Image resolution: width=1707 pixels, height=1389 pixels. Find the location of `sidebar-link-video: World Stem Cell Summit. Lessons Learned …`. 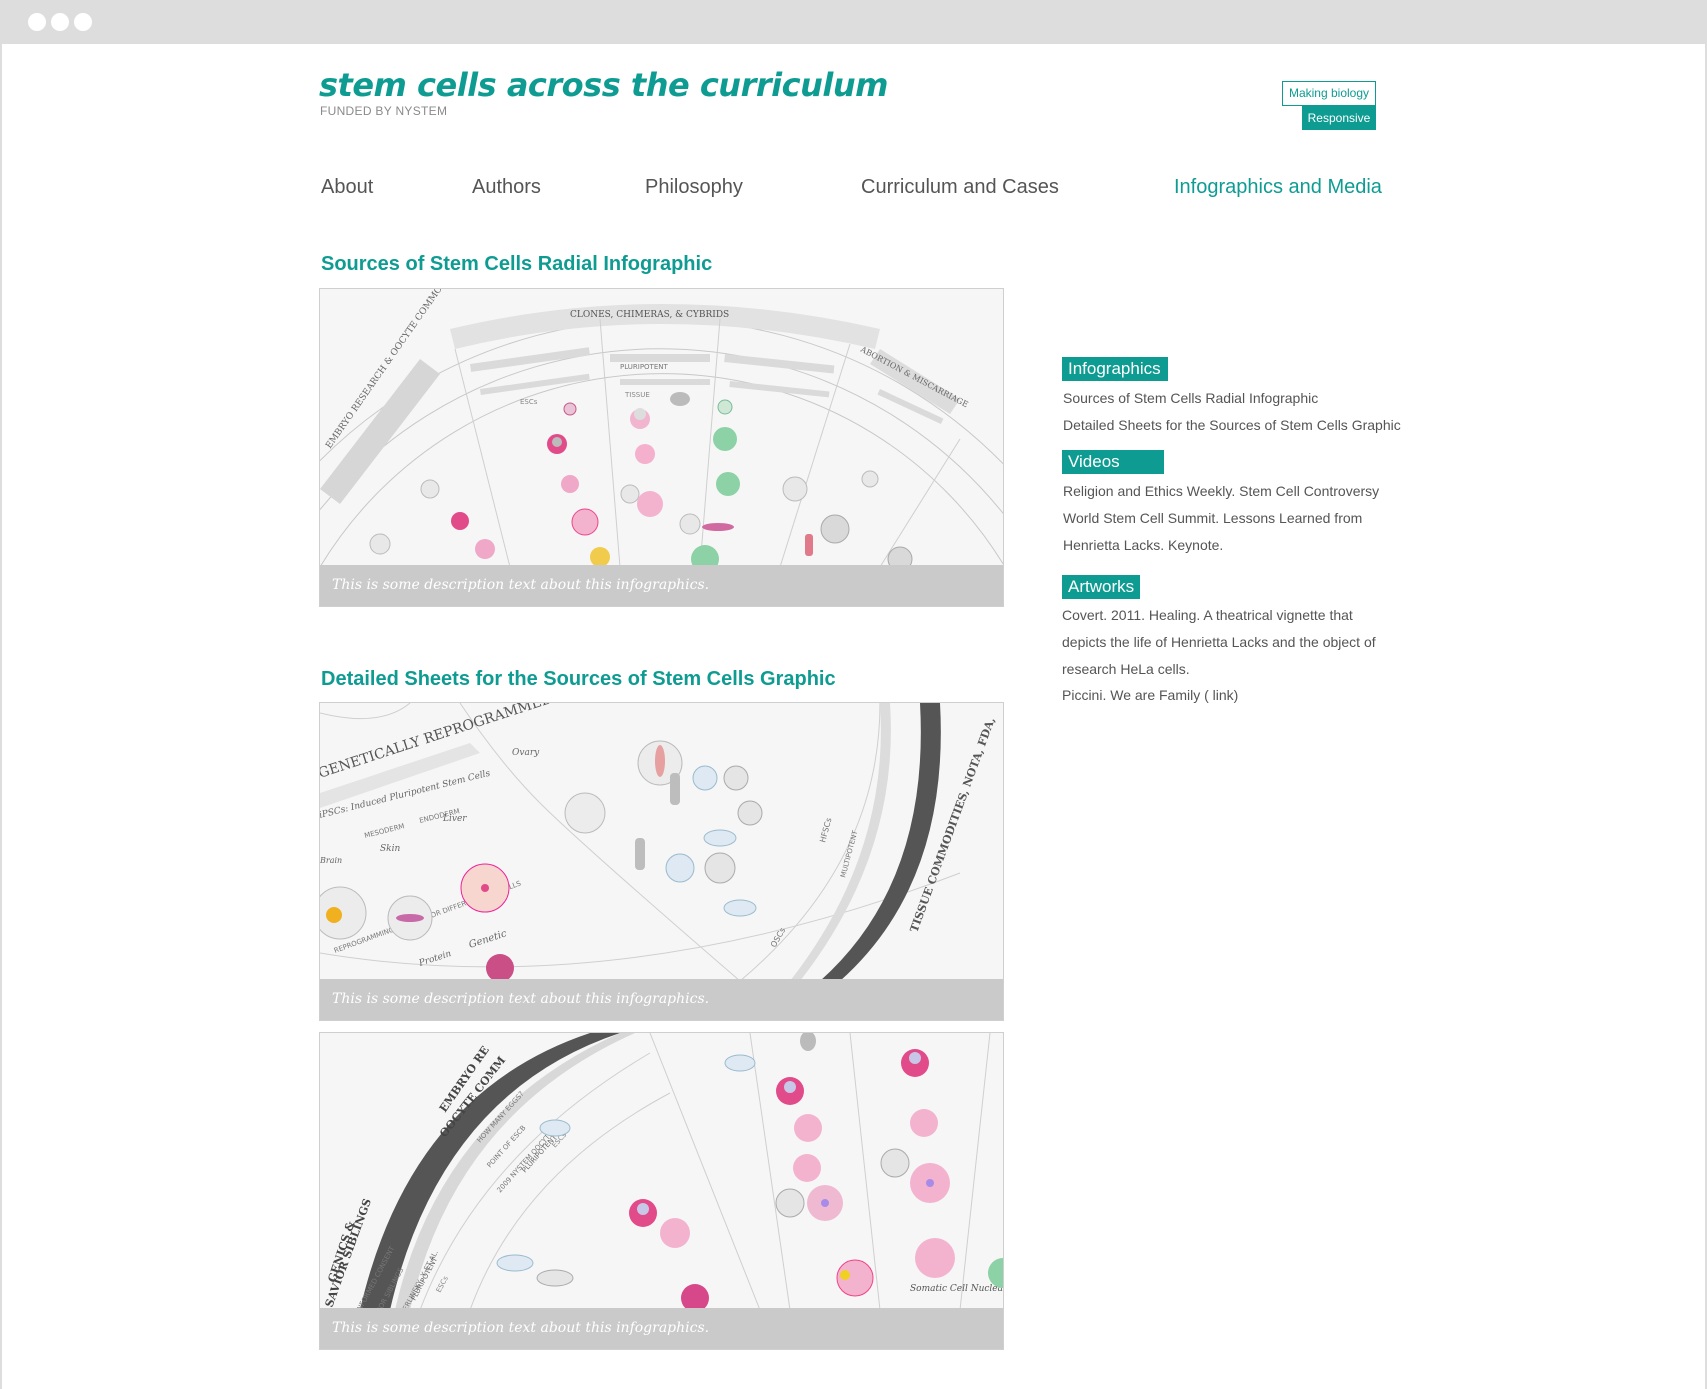

sidebar-link-video: World Stem Cell Summit. Lessons Learned … is located at coordinates (1212, 518).